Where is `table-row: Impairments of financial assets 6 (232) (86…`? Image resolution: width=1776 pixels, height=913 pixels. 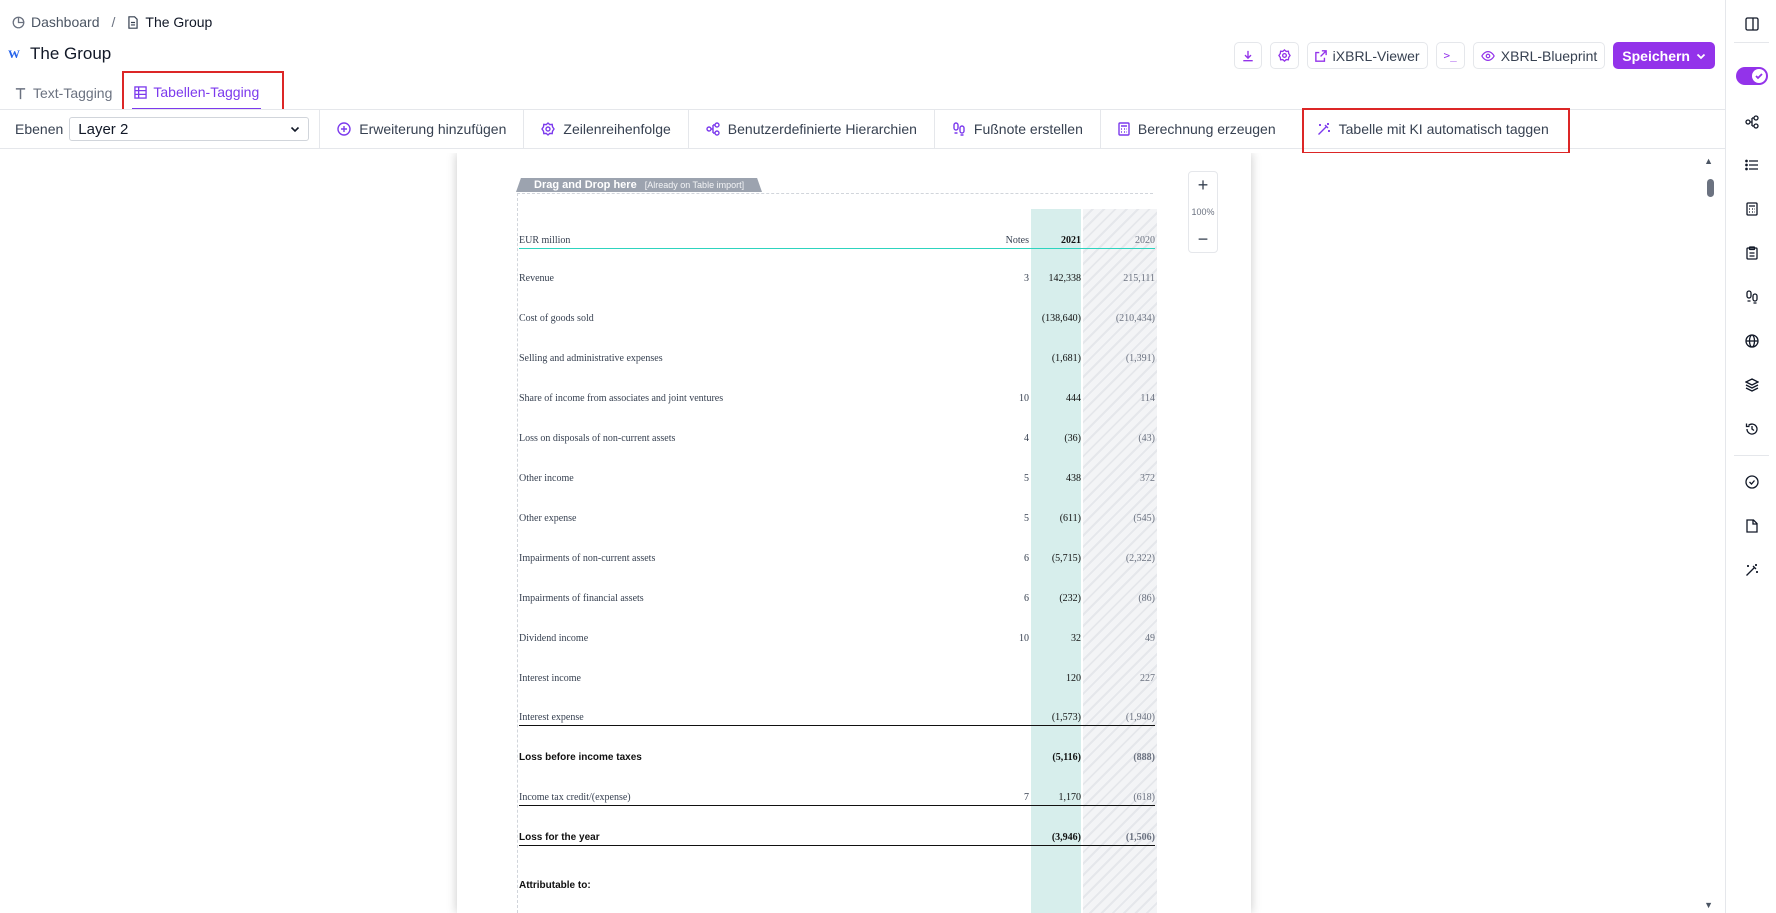 table-row: Impairments of financial assets 6 (232) (86… is located at coordinates (837, 600).